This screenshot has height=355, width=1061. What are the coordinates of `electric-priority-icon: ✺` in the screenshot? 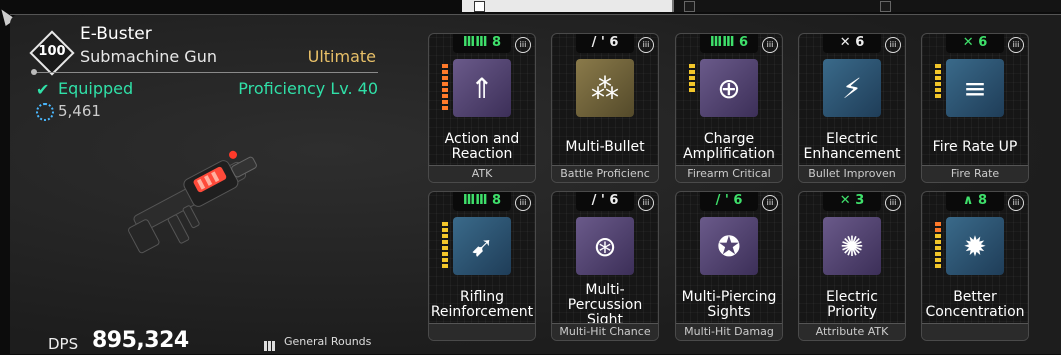 It's located at (852, 246).